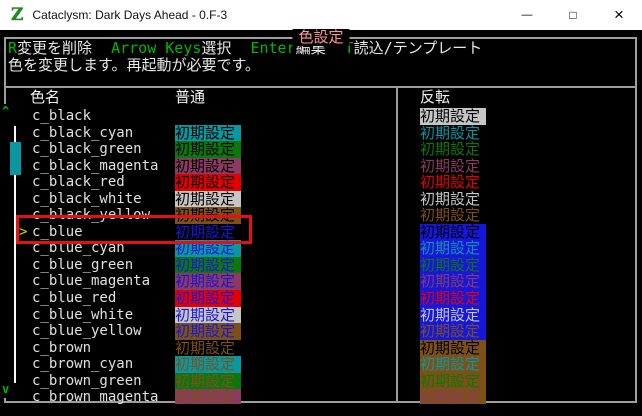  What do you see at coordinates (62, 116) in the screenshot?
I see `color-name: c_black` at bounding box center [62, 116].